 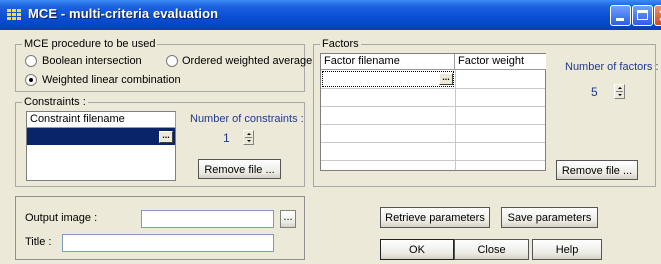 What do you see at coordinates (620, 19) in the screenshot?
I see `minimize-icon` at bounding box center [620, 19].